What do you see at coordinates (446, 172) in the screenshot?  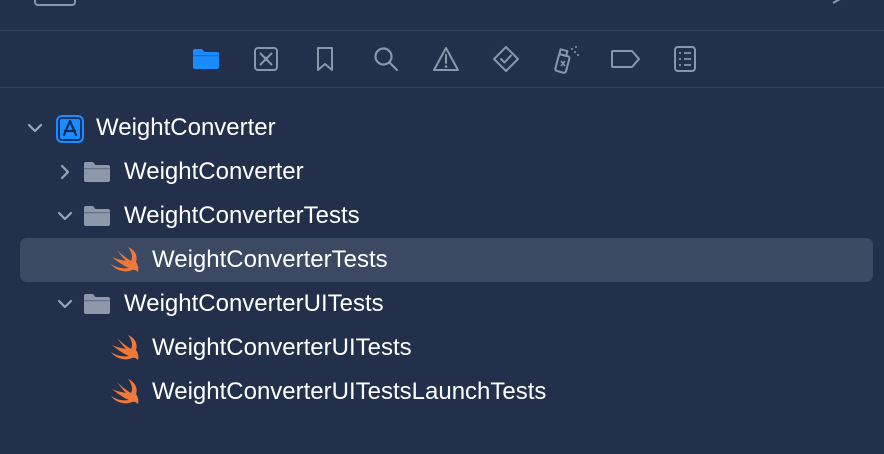 I see `tree-row-group: WeightConverter` at bounding box center [446, 172].